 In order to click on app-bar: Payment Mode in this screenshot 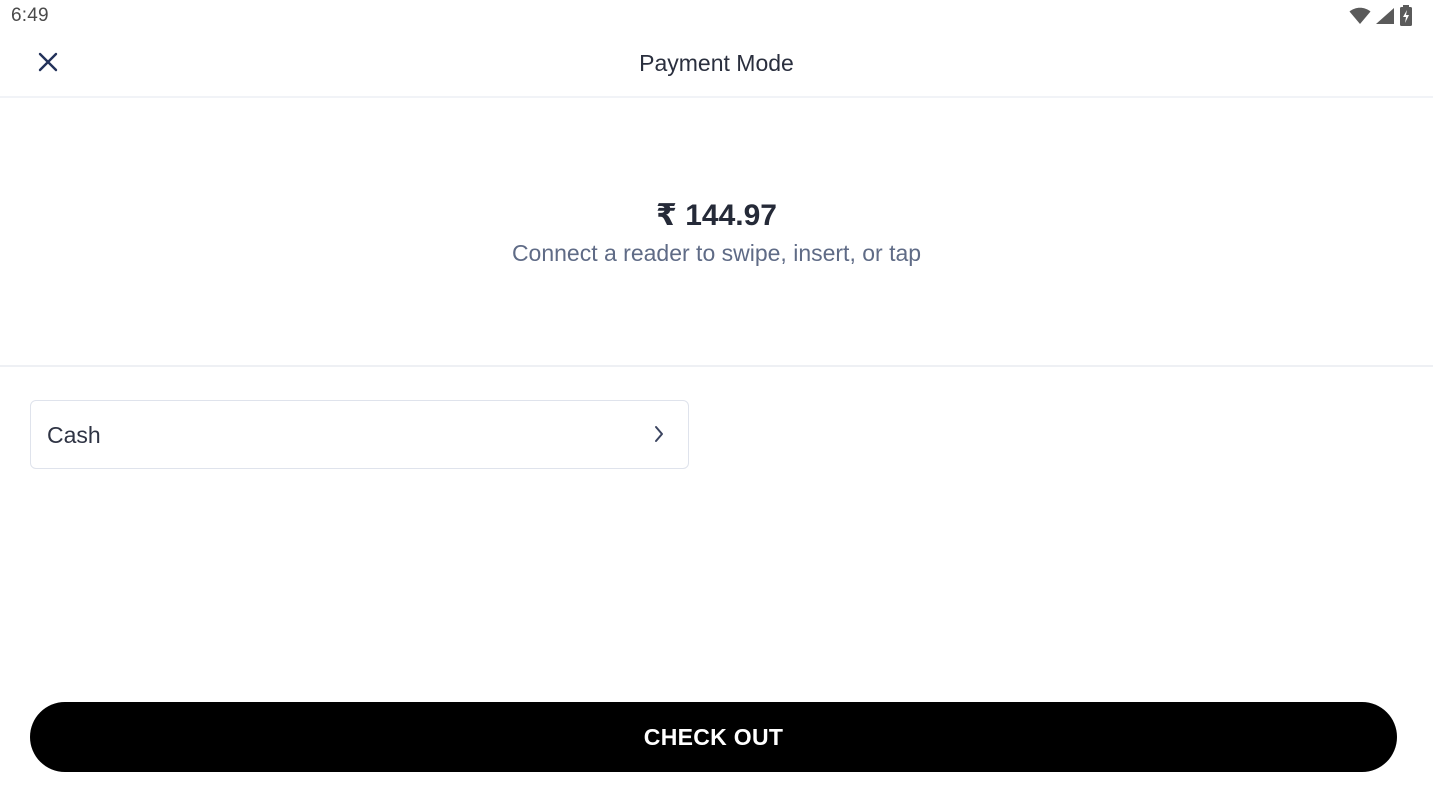, I will do `click(716, 65)`.